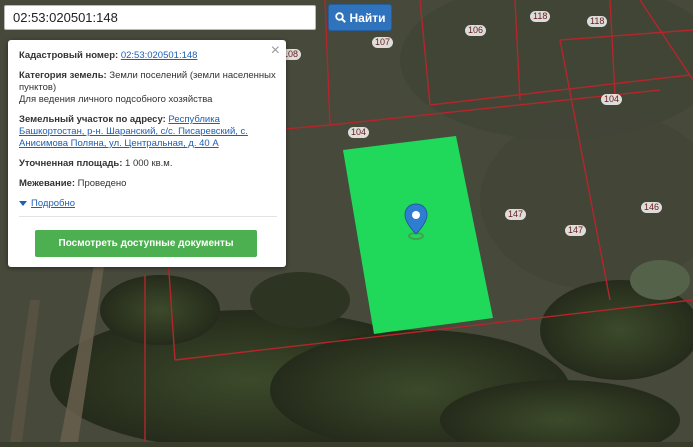 The width and height of the screenshot is (693, 447). I want to click on usage-value: Для ведения личного подсобного хозяйства, so click(116, 99).